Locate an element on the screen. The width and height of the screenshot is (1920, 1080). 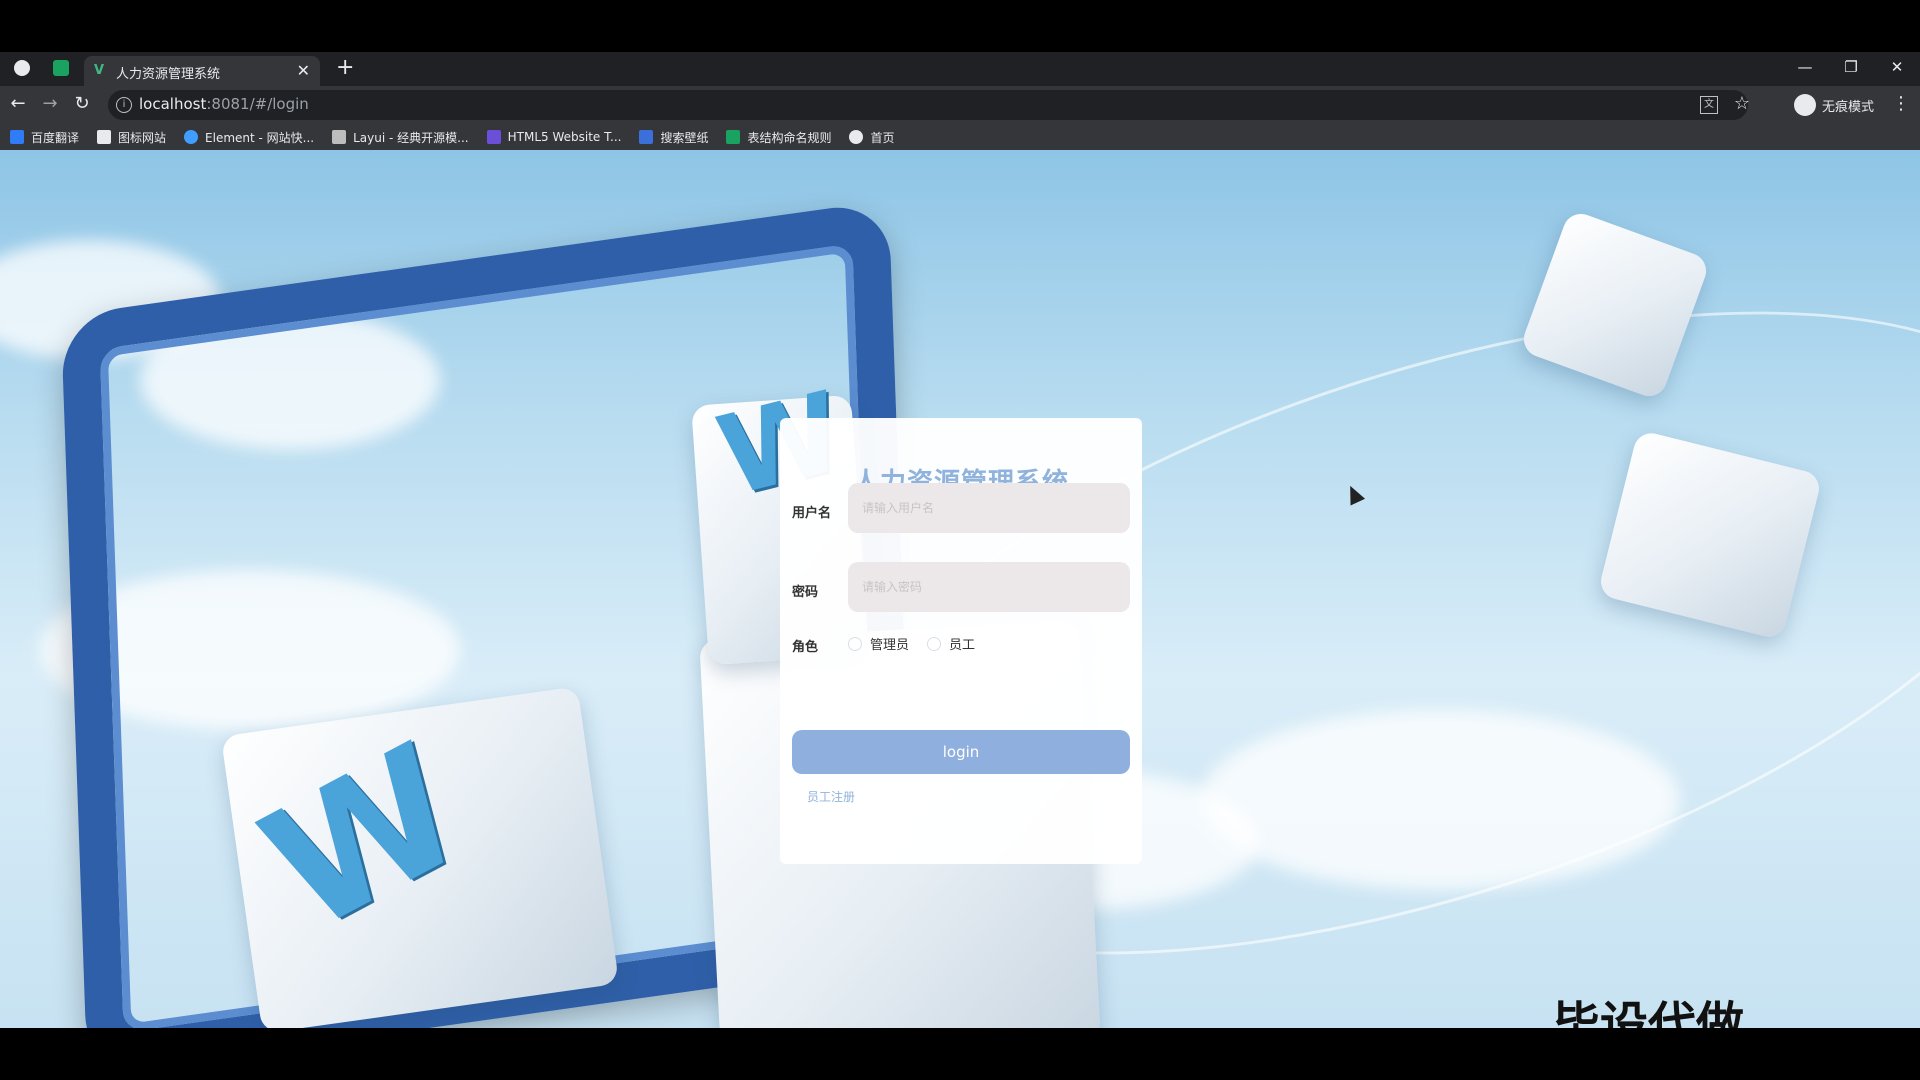
layui-icon is located at coordinates (339, 137).